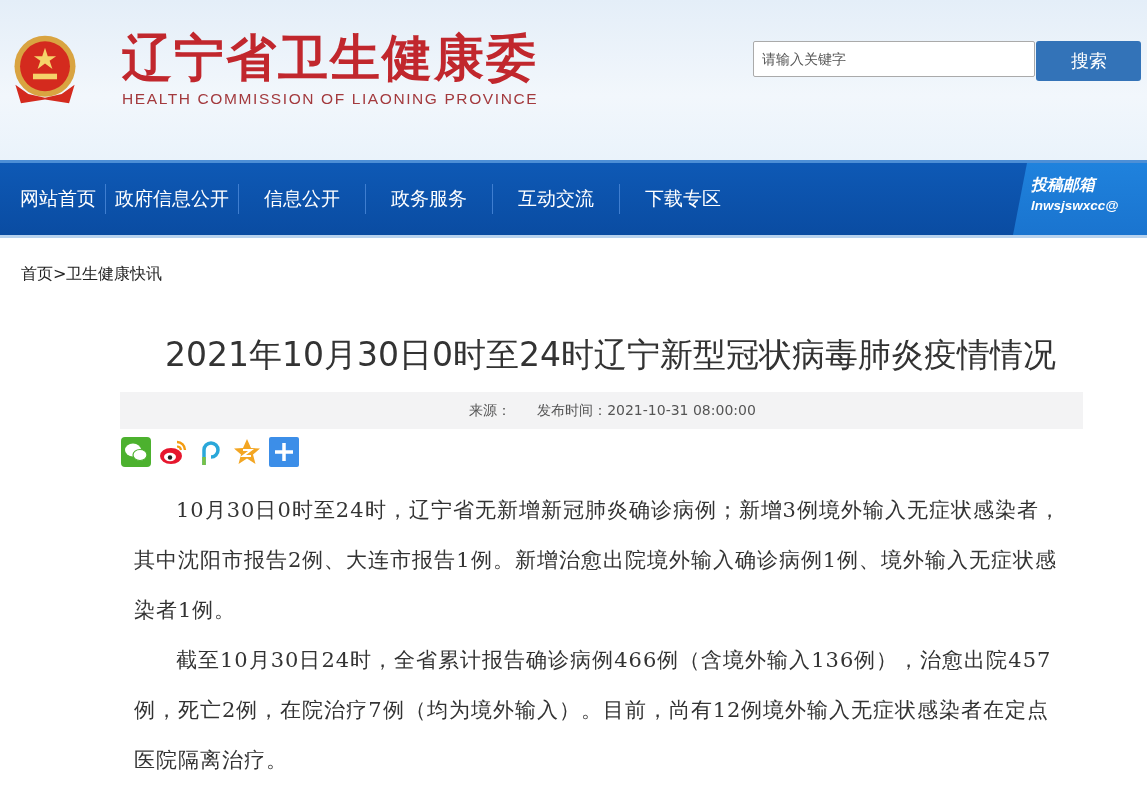 The width and height of the screenshot is (1147, 800). Describe the element at coordinates (610, 355) in the screenshot. I see `article-title: 2021年10月30日0时至24时辽宁新型冠状病毒肺炎疫情情况` at that location.